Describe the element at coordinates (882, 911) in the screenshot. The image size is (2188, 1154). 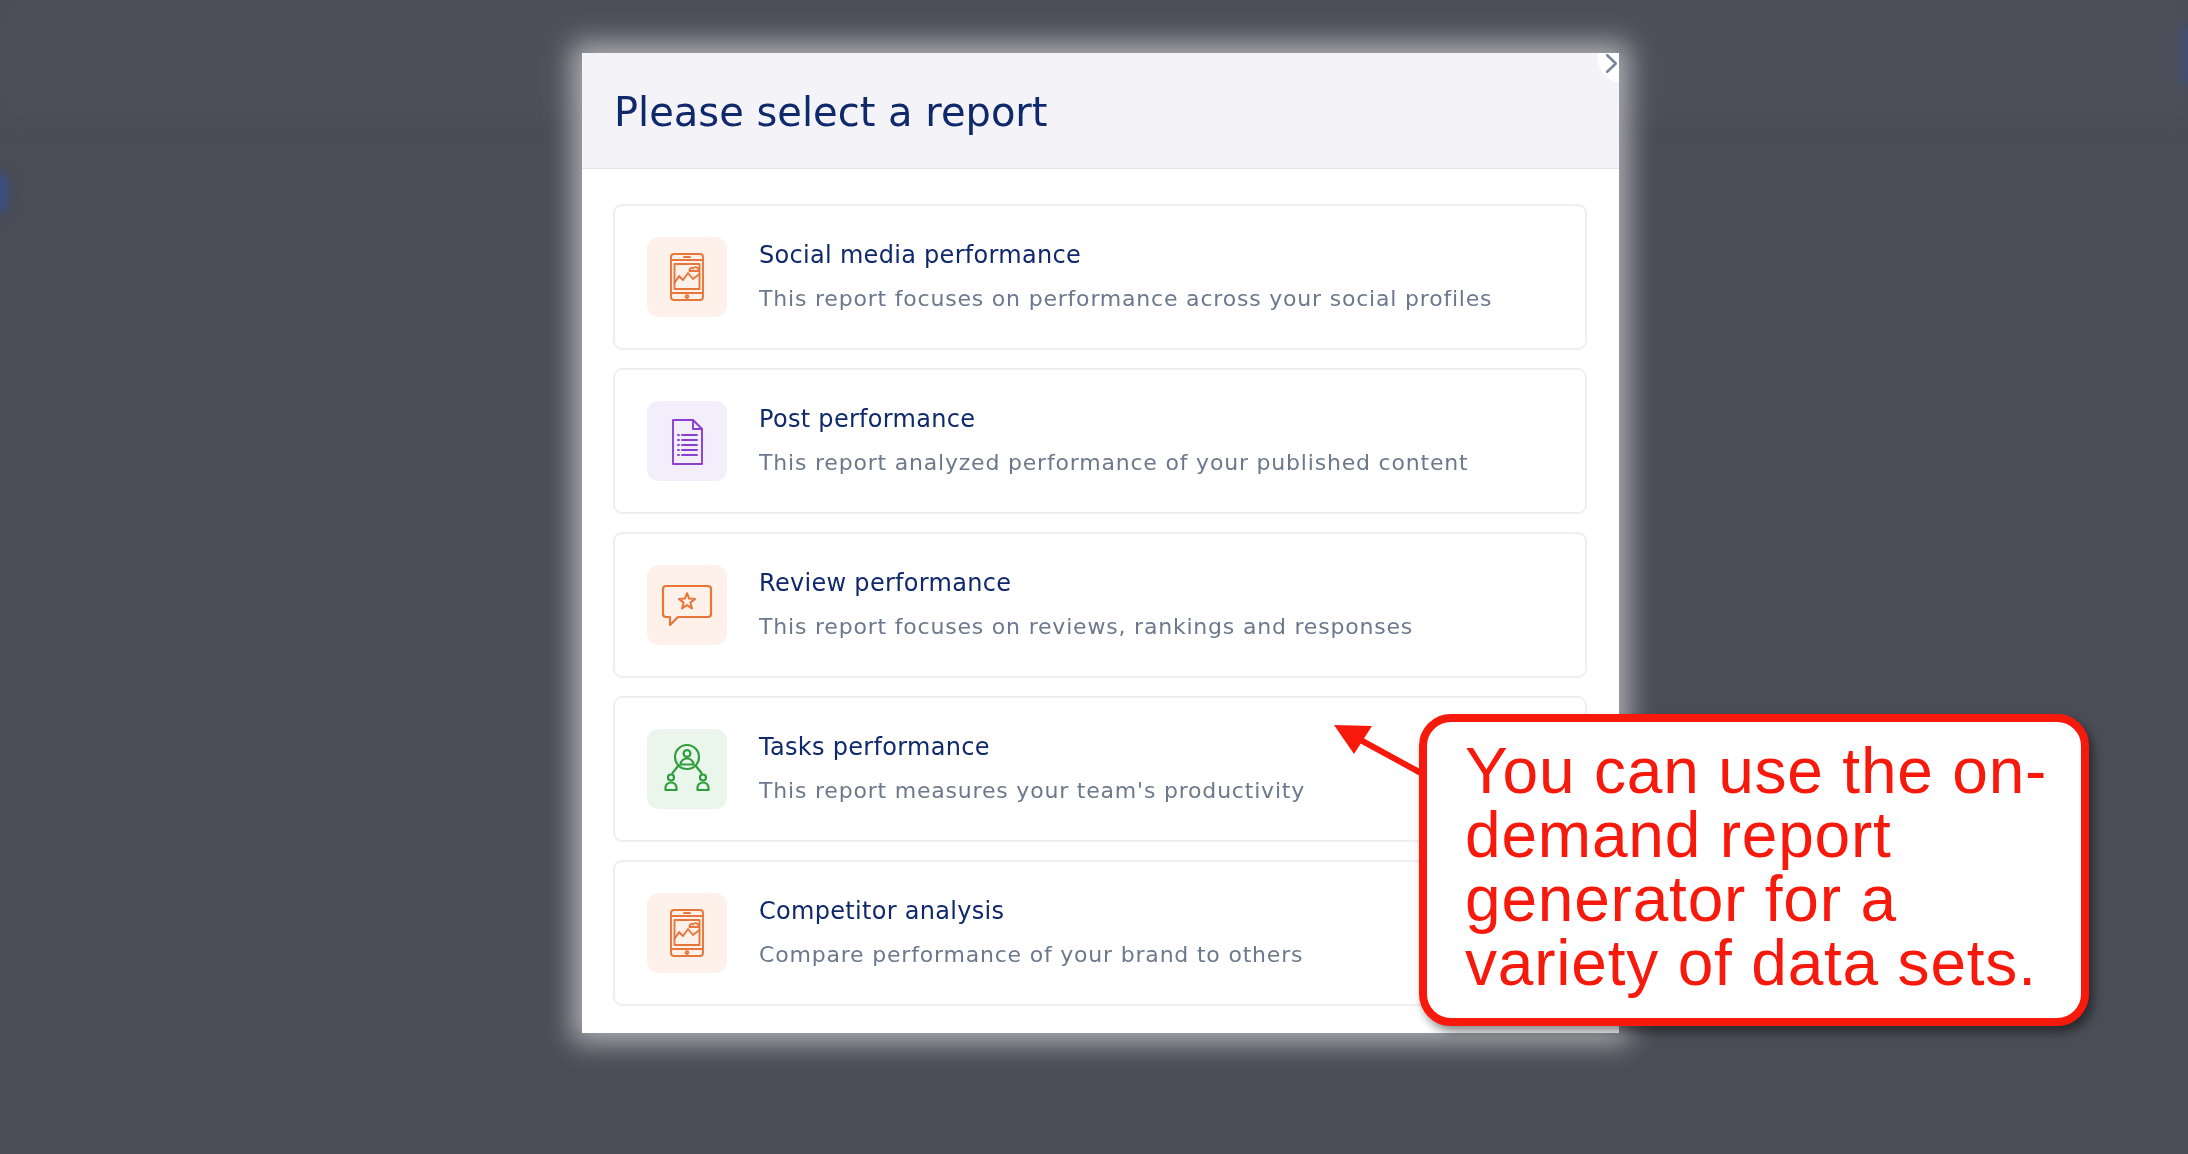
I see `report-title: Competitor analysis` at that location.